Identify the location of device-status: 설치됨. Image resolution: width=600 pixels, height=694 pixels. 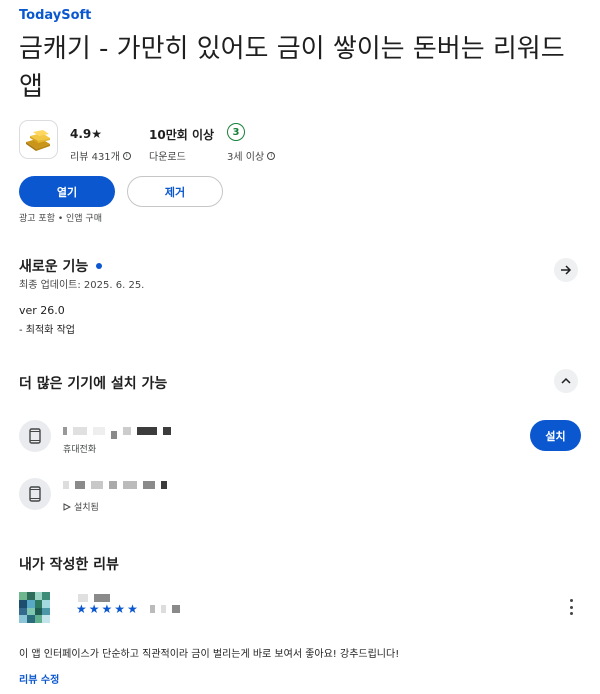
(86, 508).